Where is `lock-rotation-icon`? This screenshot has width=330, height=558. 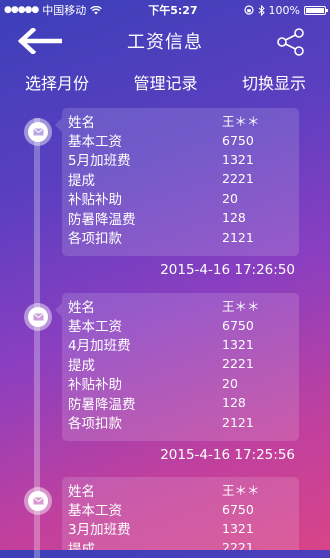 lock-rotation-icon is located at coordinates (248, 10).